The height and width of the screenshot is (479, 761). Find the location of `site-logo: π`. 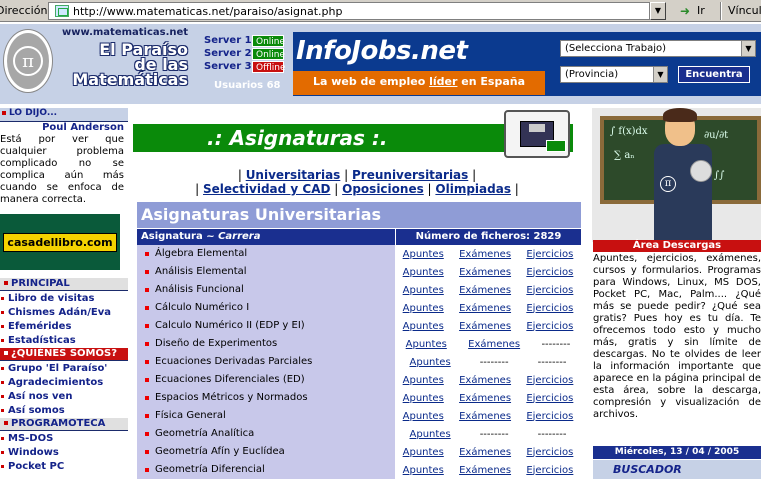

site-logo: π is located at coordinates (28, 61).